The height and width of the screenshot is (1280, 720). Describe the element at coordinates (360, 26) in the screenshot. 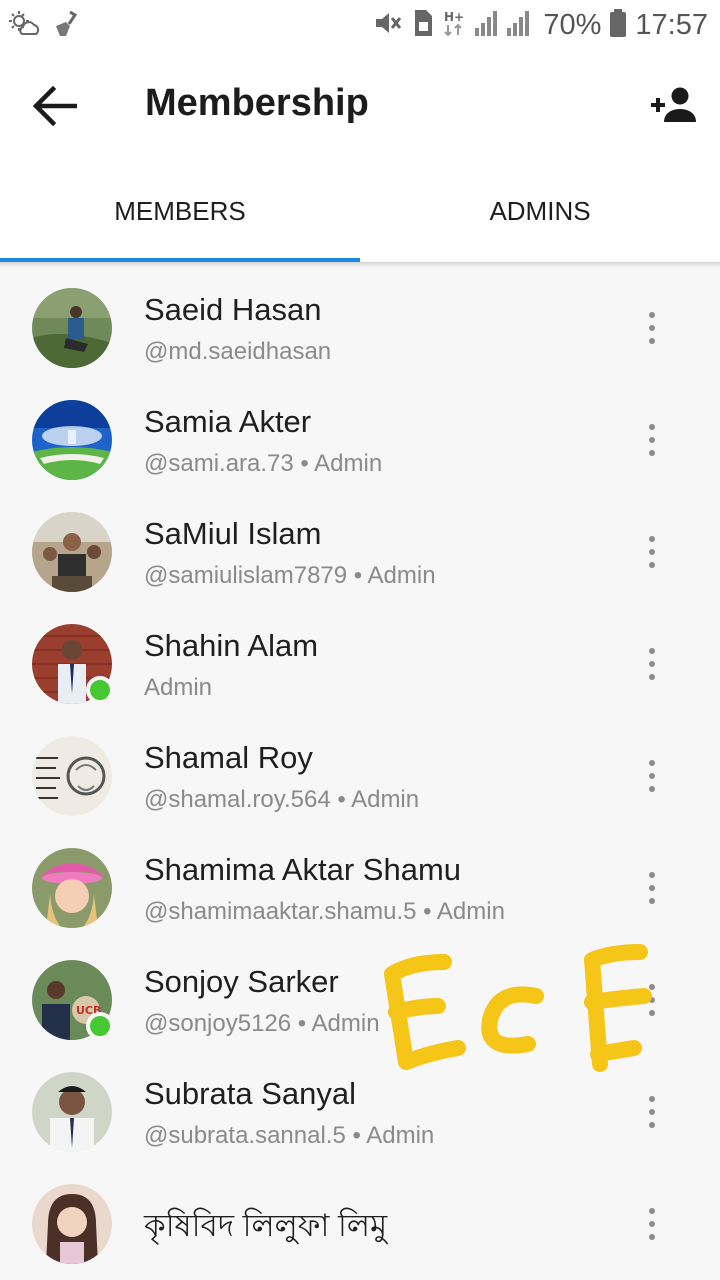

I see `status-bar: H+ 70% 17:57` at that location.